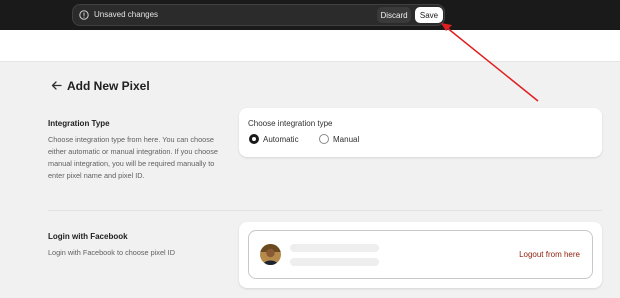 Image resolution: width=620 pixels, height=298 pixels. Describe the element at coordinates (88, 236) in the screenshot. I see `facebook-section-title: Login with Facebook` at that location.